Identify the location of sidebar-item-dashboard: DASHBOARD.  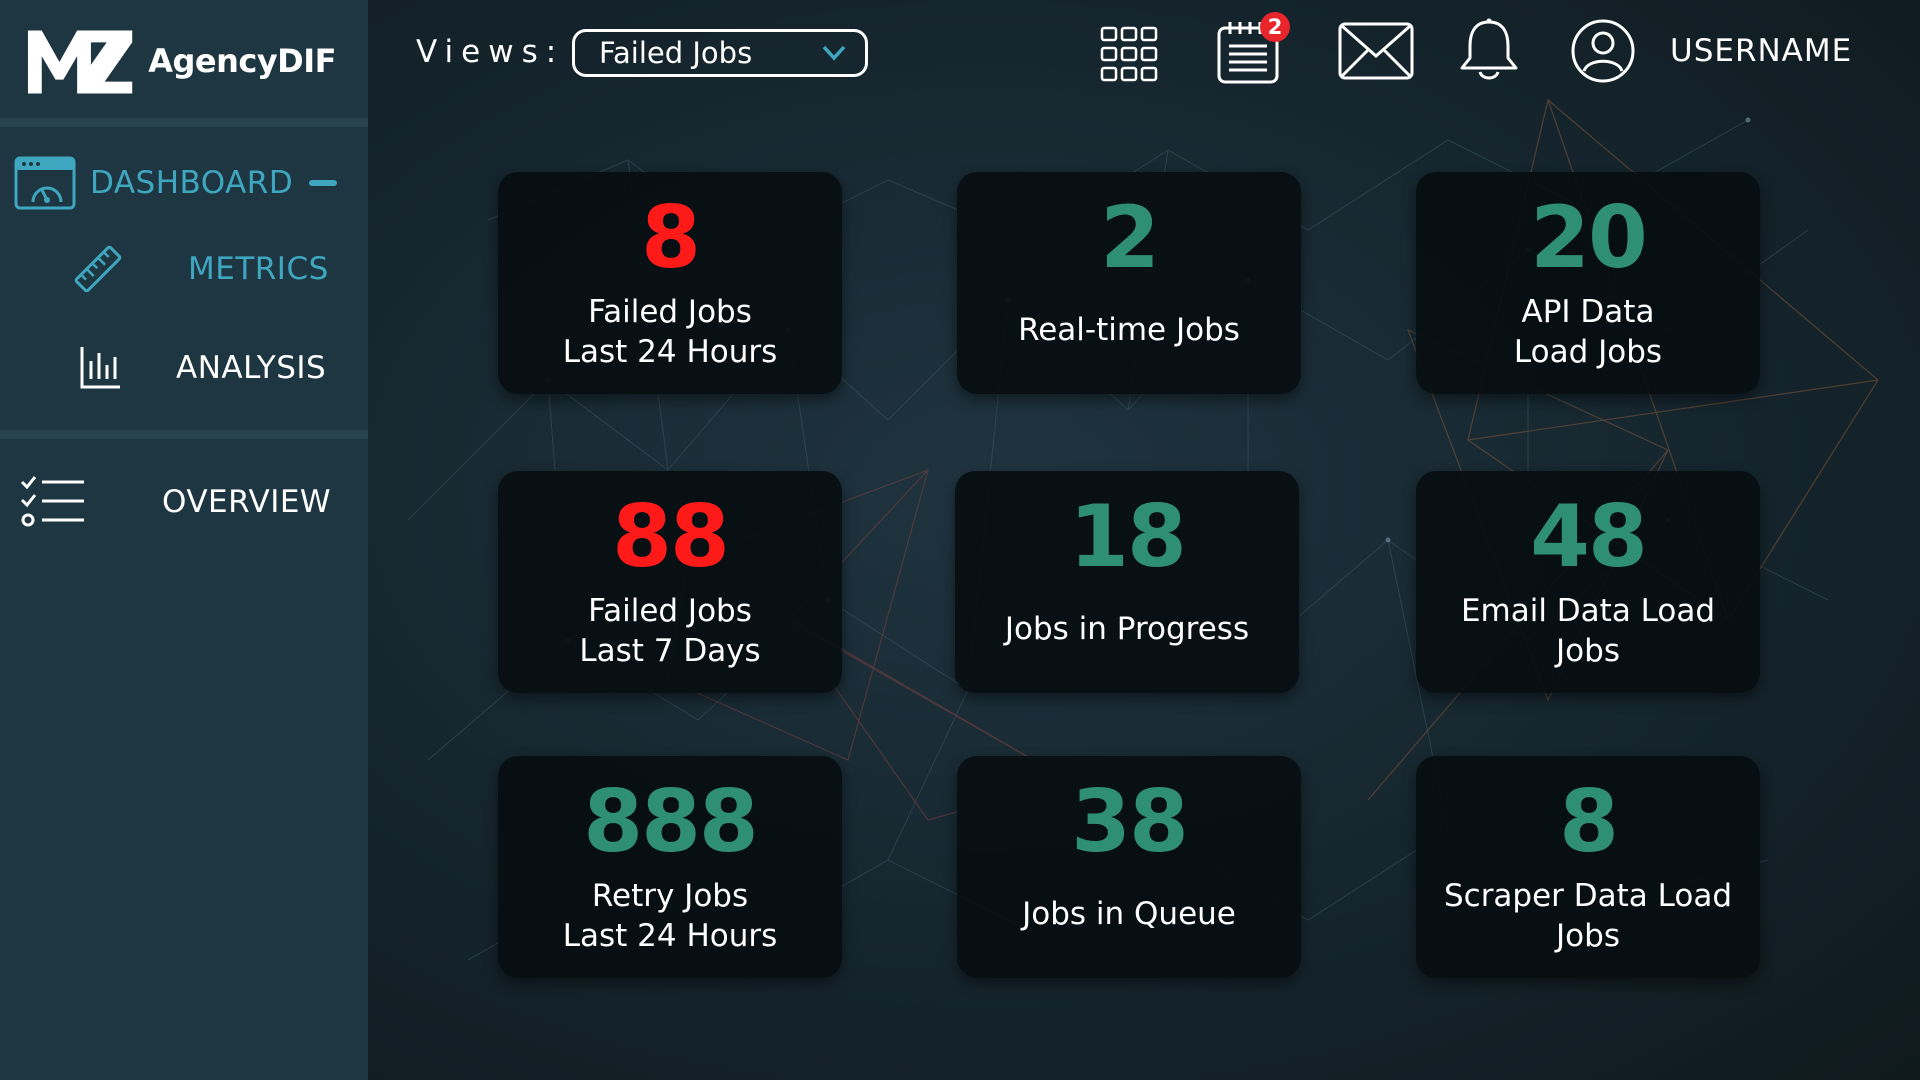
(179, 183).